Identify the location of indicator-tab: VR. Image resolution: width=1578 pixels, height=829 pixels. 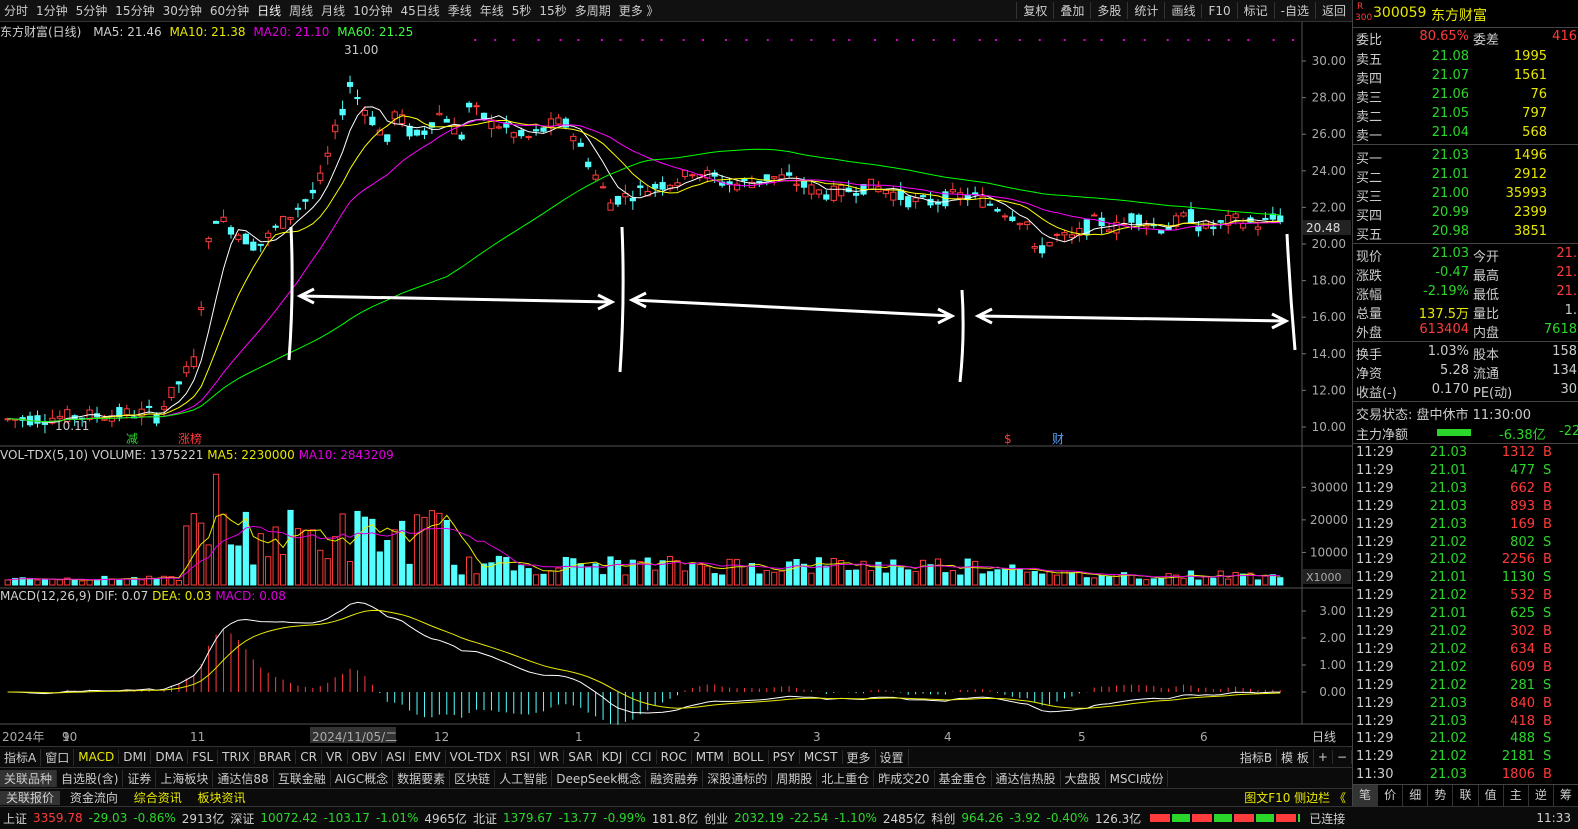
(335, 757).